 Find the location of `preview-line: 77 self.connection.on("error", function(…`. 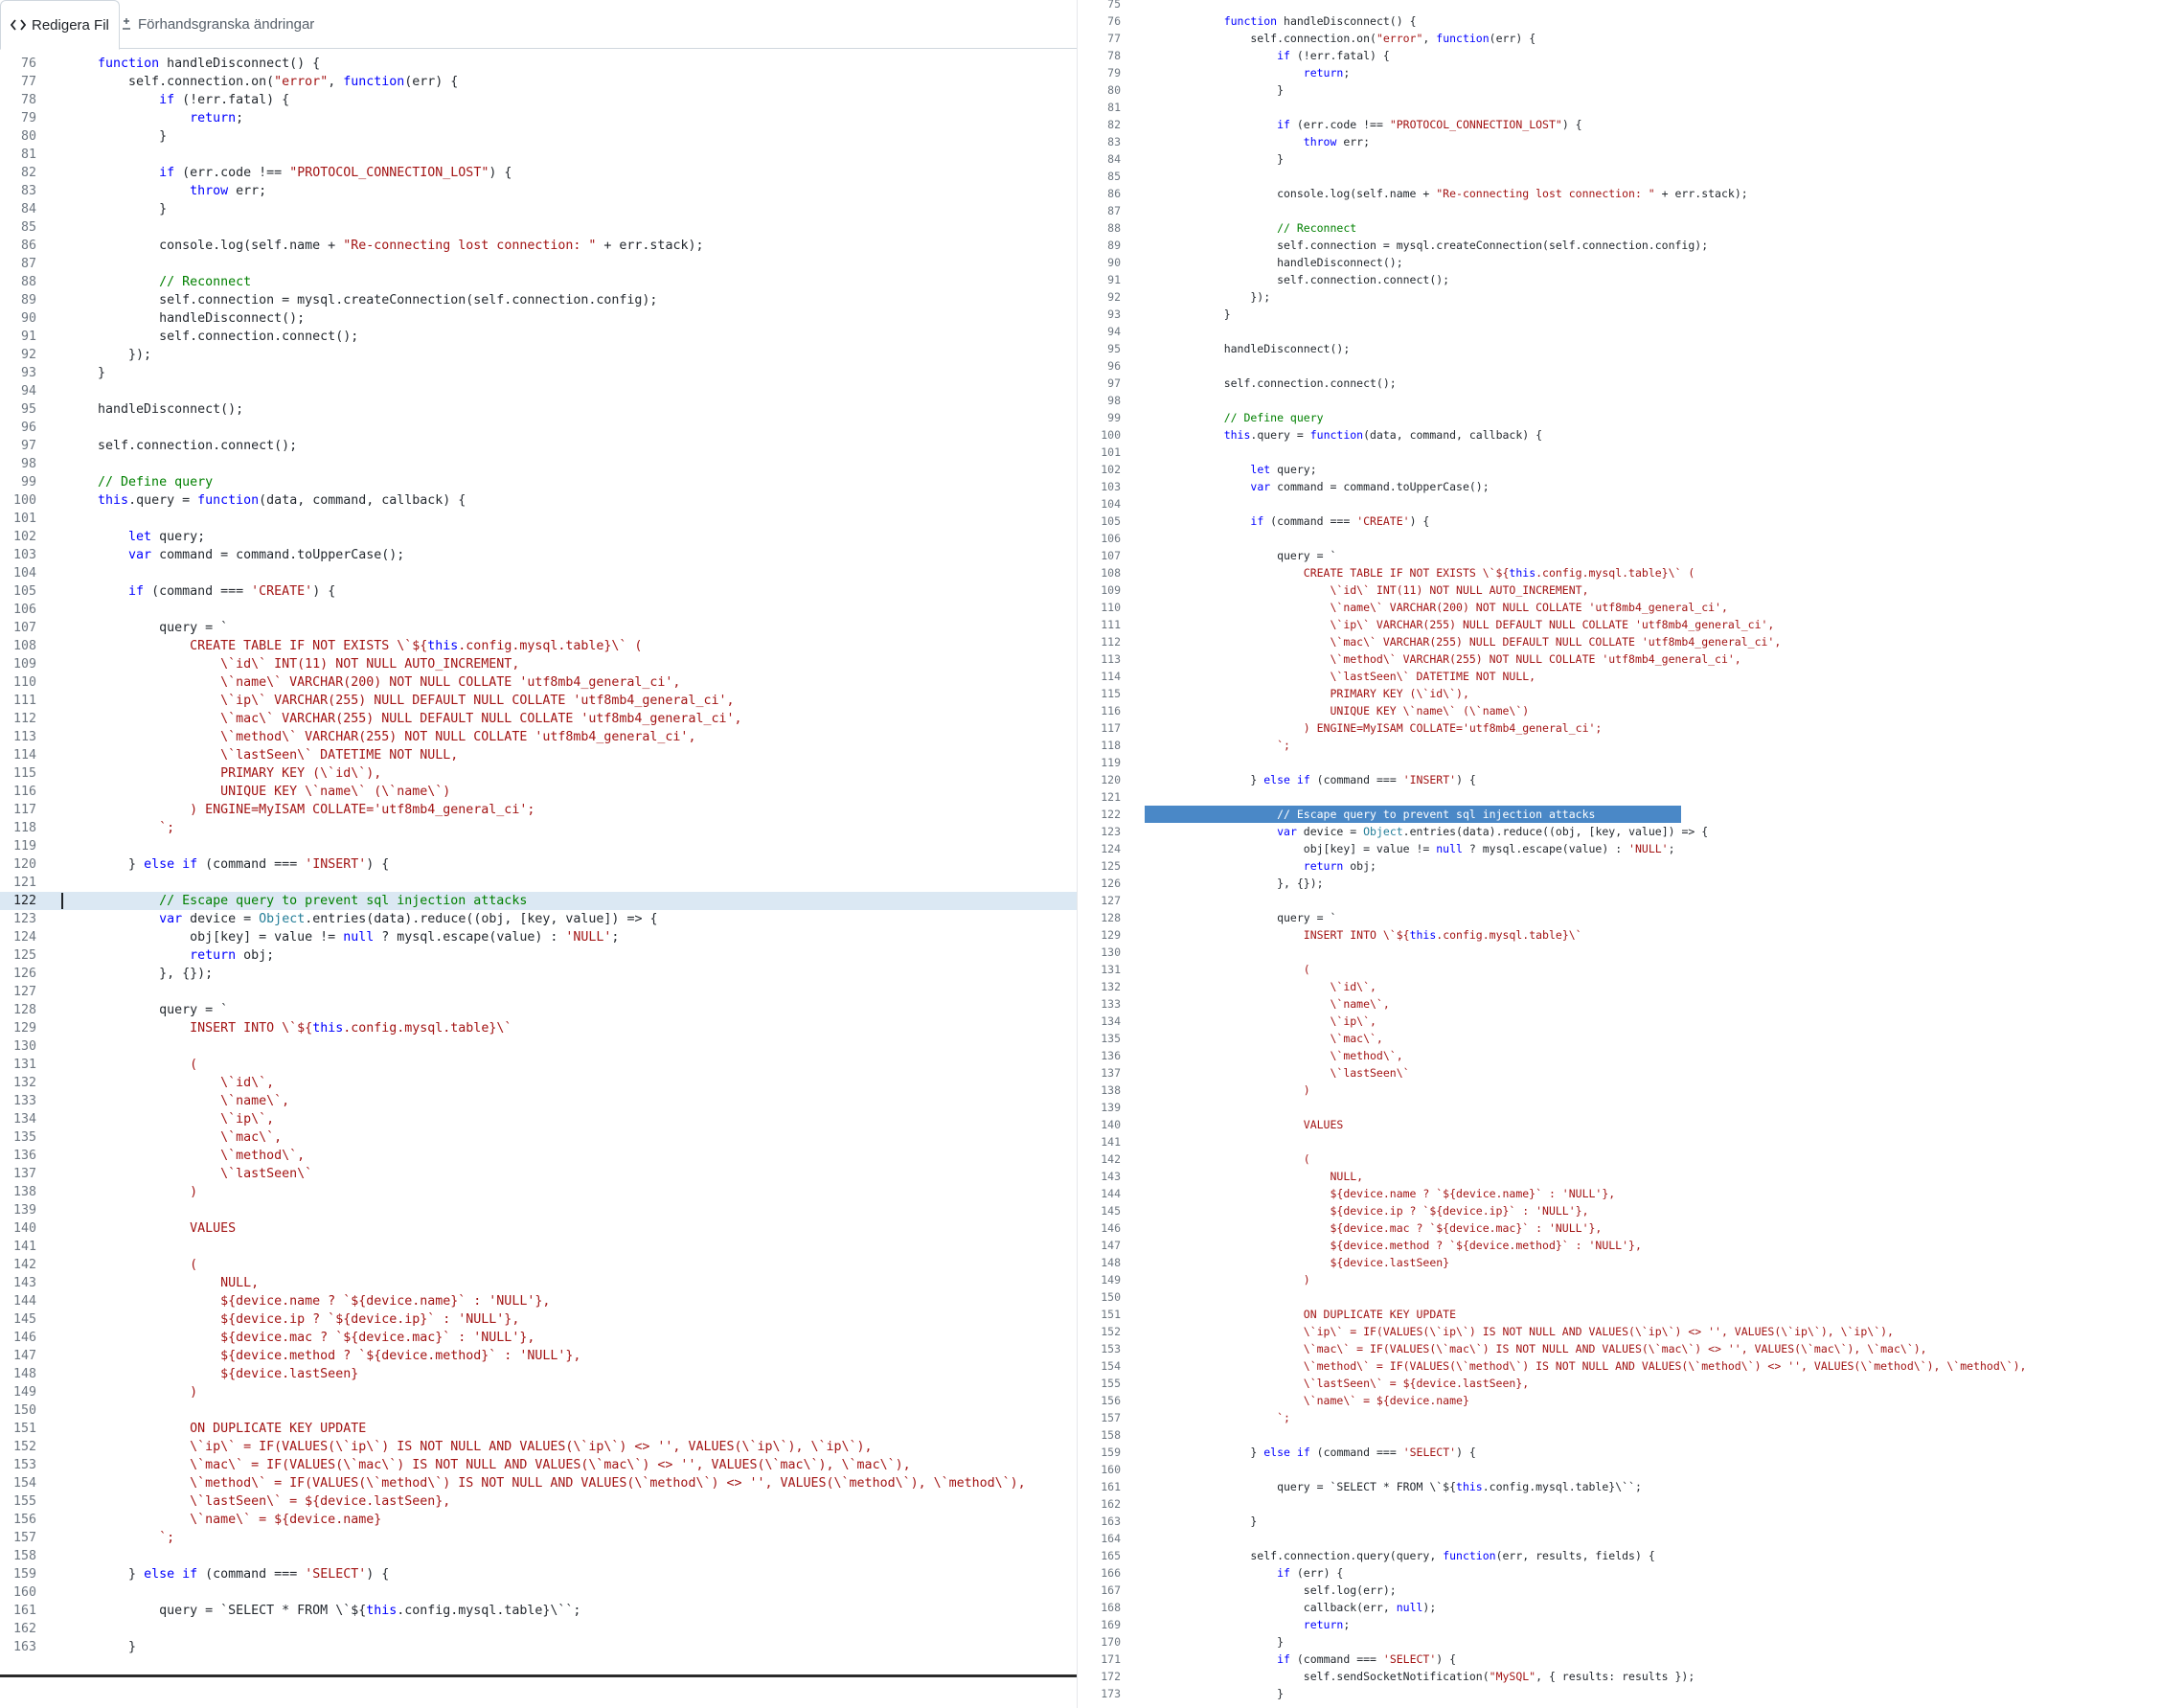

preview-line: 77 self.connection.on("error", function(… is located at coordinates (1620, 38).